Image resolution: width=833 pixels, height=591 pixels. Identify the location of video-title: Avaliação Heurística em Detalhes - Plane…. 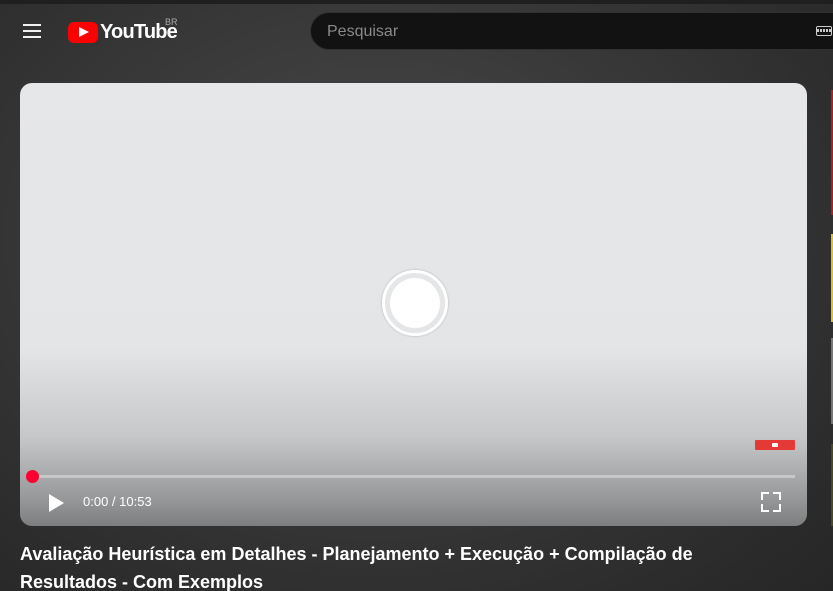
(356, 567).